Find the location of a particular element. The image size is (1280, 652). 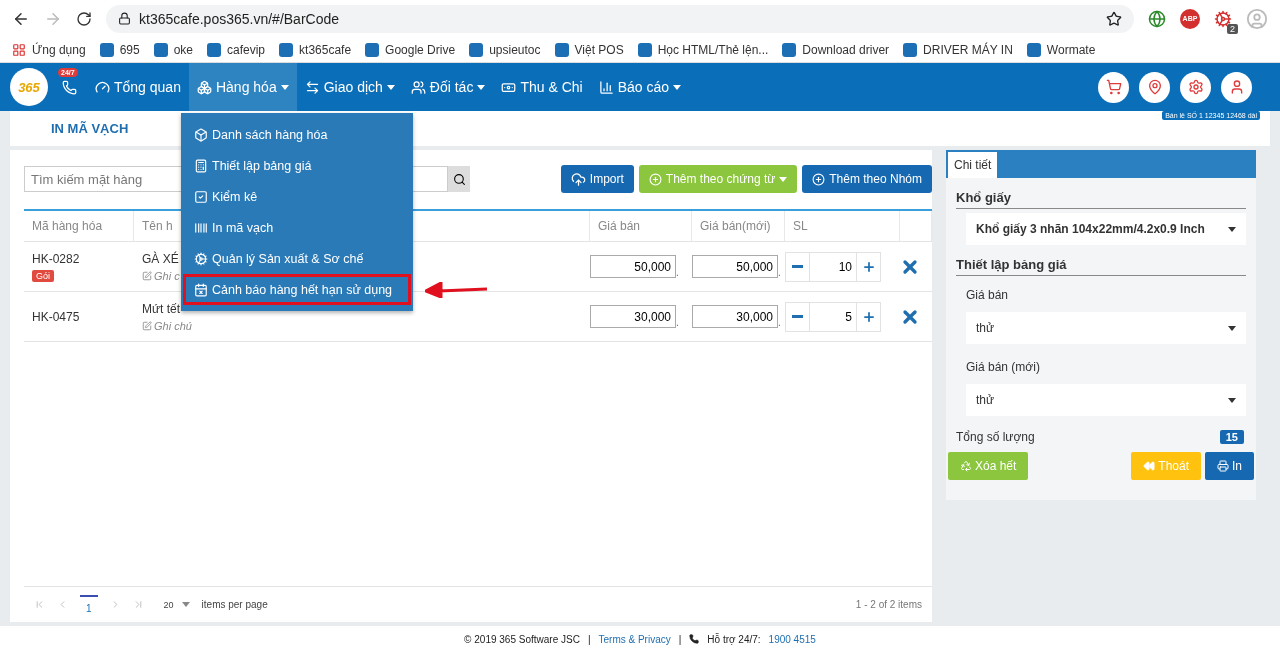

nav-item: Hàng hóa is located at coordinates (242, 87).